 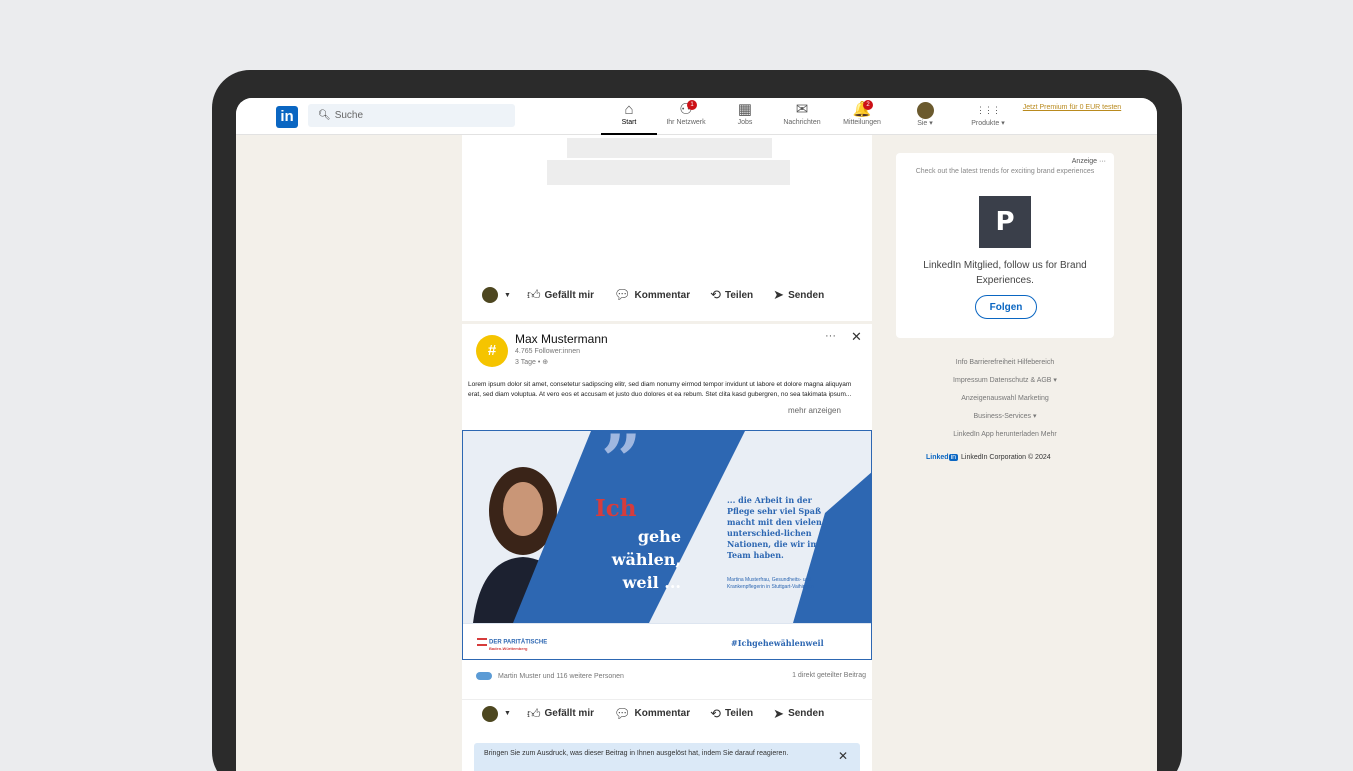 I want to click on like-label: Gefällt mir, so click(x=569, y=295).